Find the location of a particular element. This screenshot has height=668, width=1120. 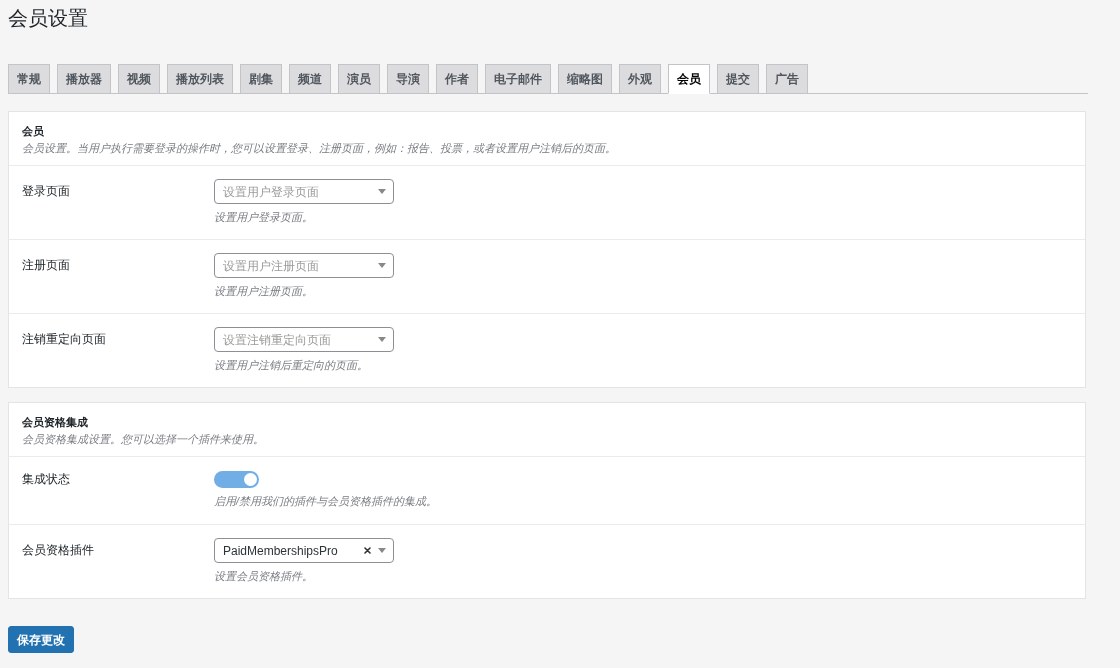

tab: 导演 is located at coordinates (408, 78).